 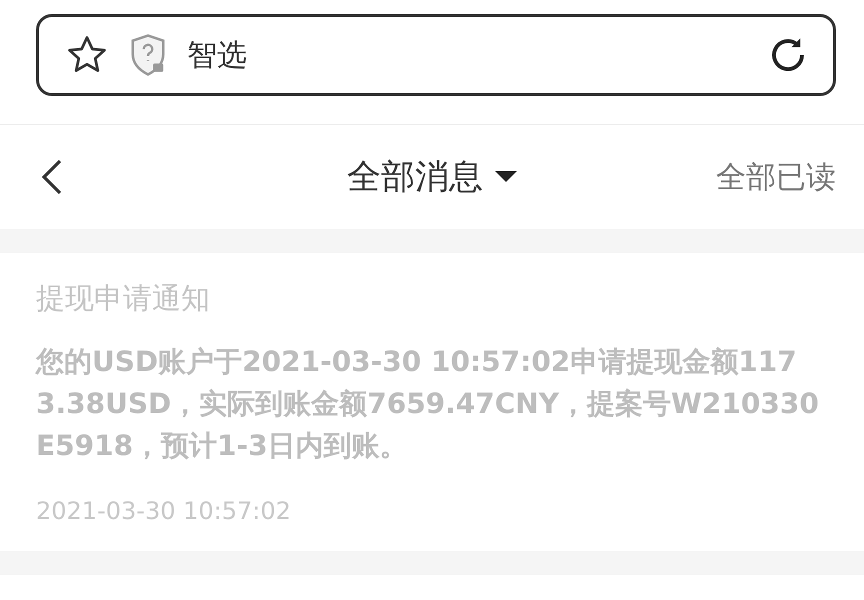 I want to click on site-name: 智选, so click(x=217, y=55).